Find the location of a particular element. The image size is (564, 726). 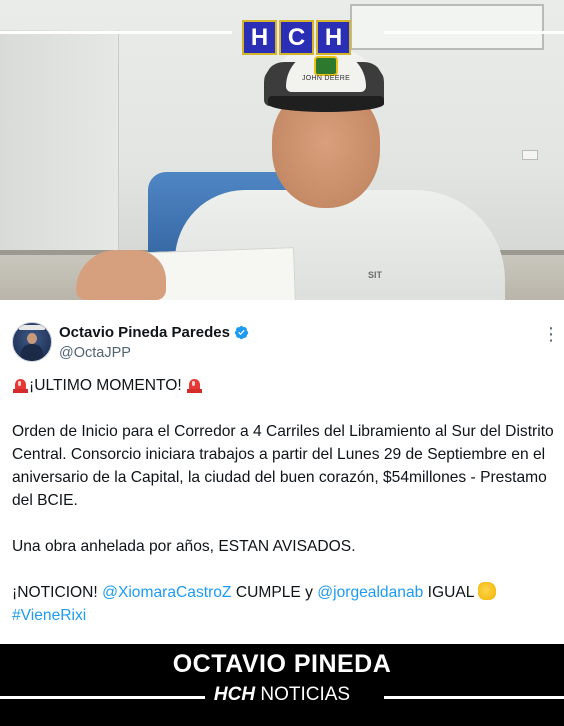

tweet-headline: ¡ULTIMO MOMENTO! is located at coordinates (105, 385).